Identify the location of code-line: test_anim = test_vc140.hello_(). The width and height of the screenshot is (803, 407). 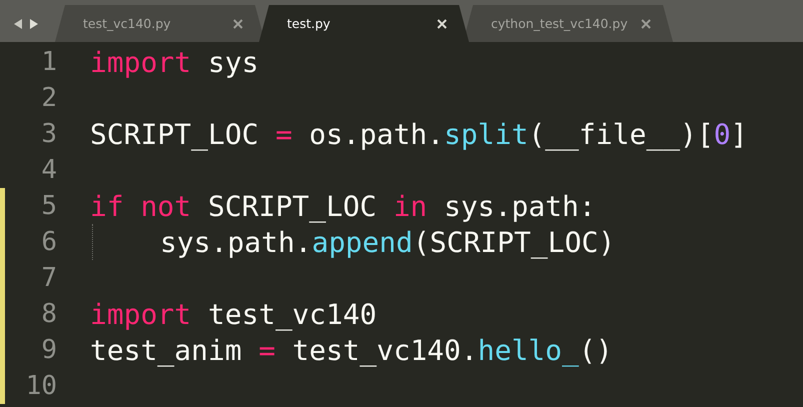
(351, 350).